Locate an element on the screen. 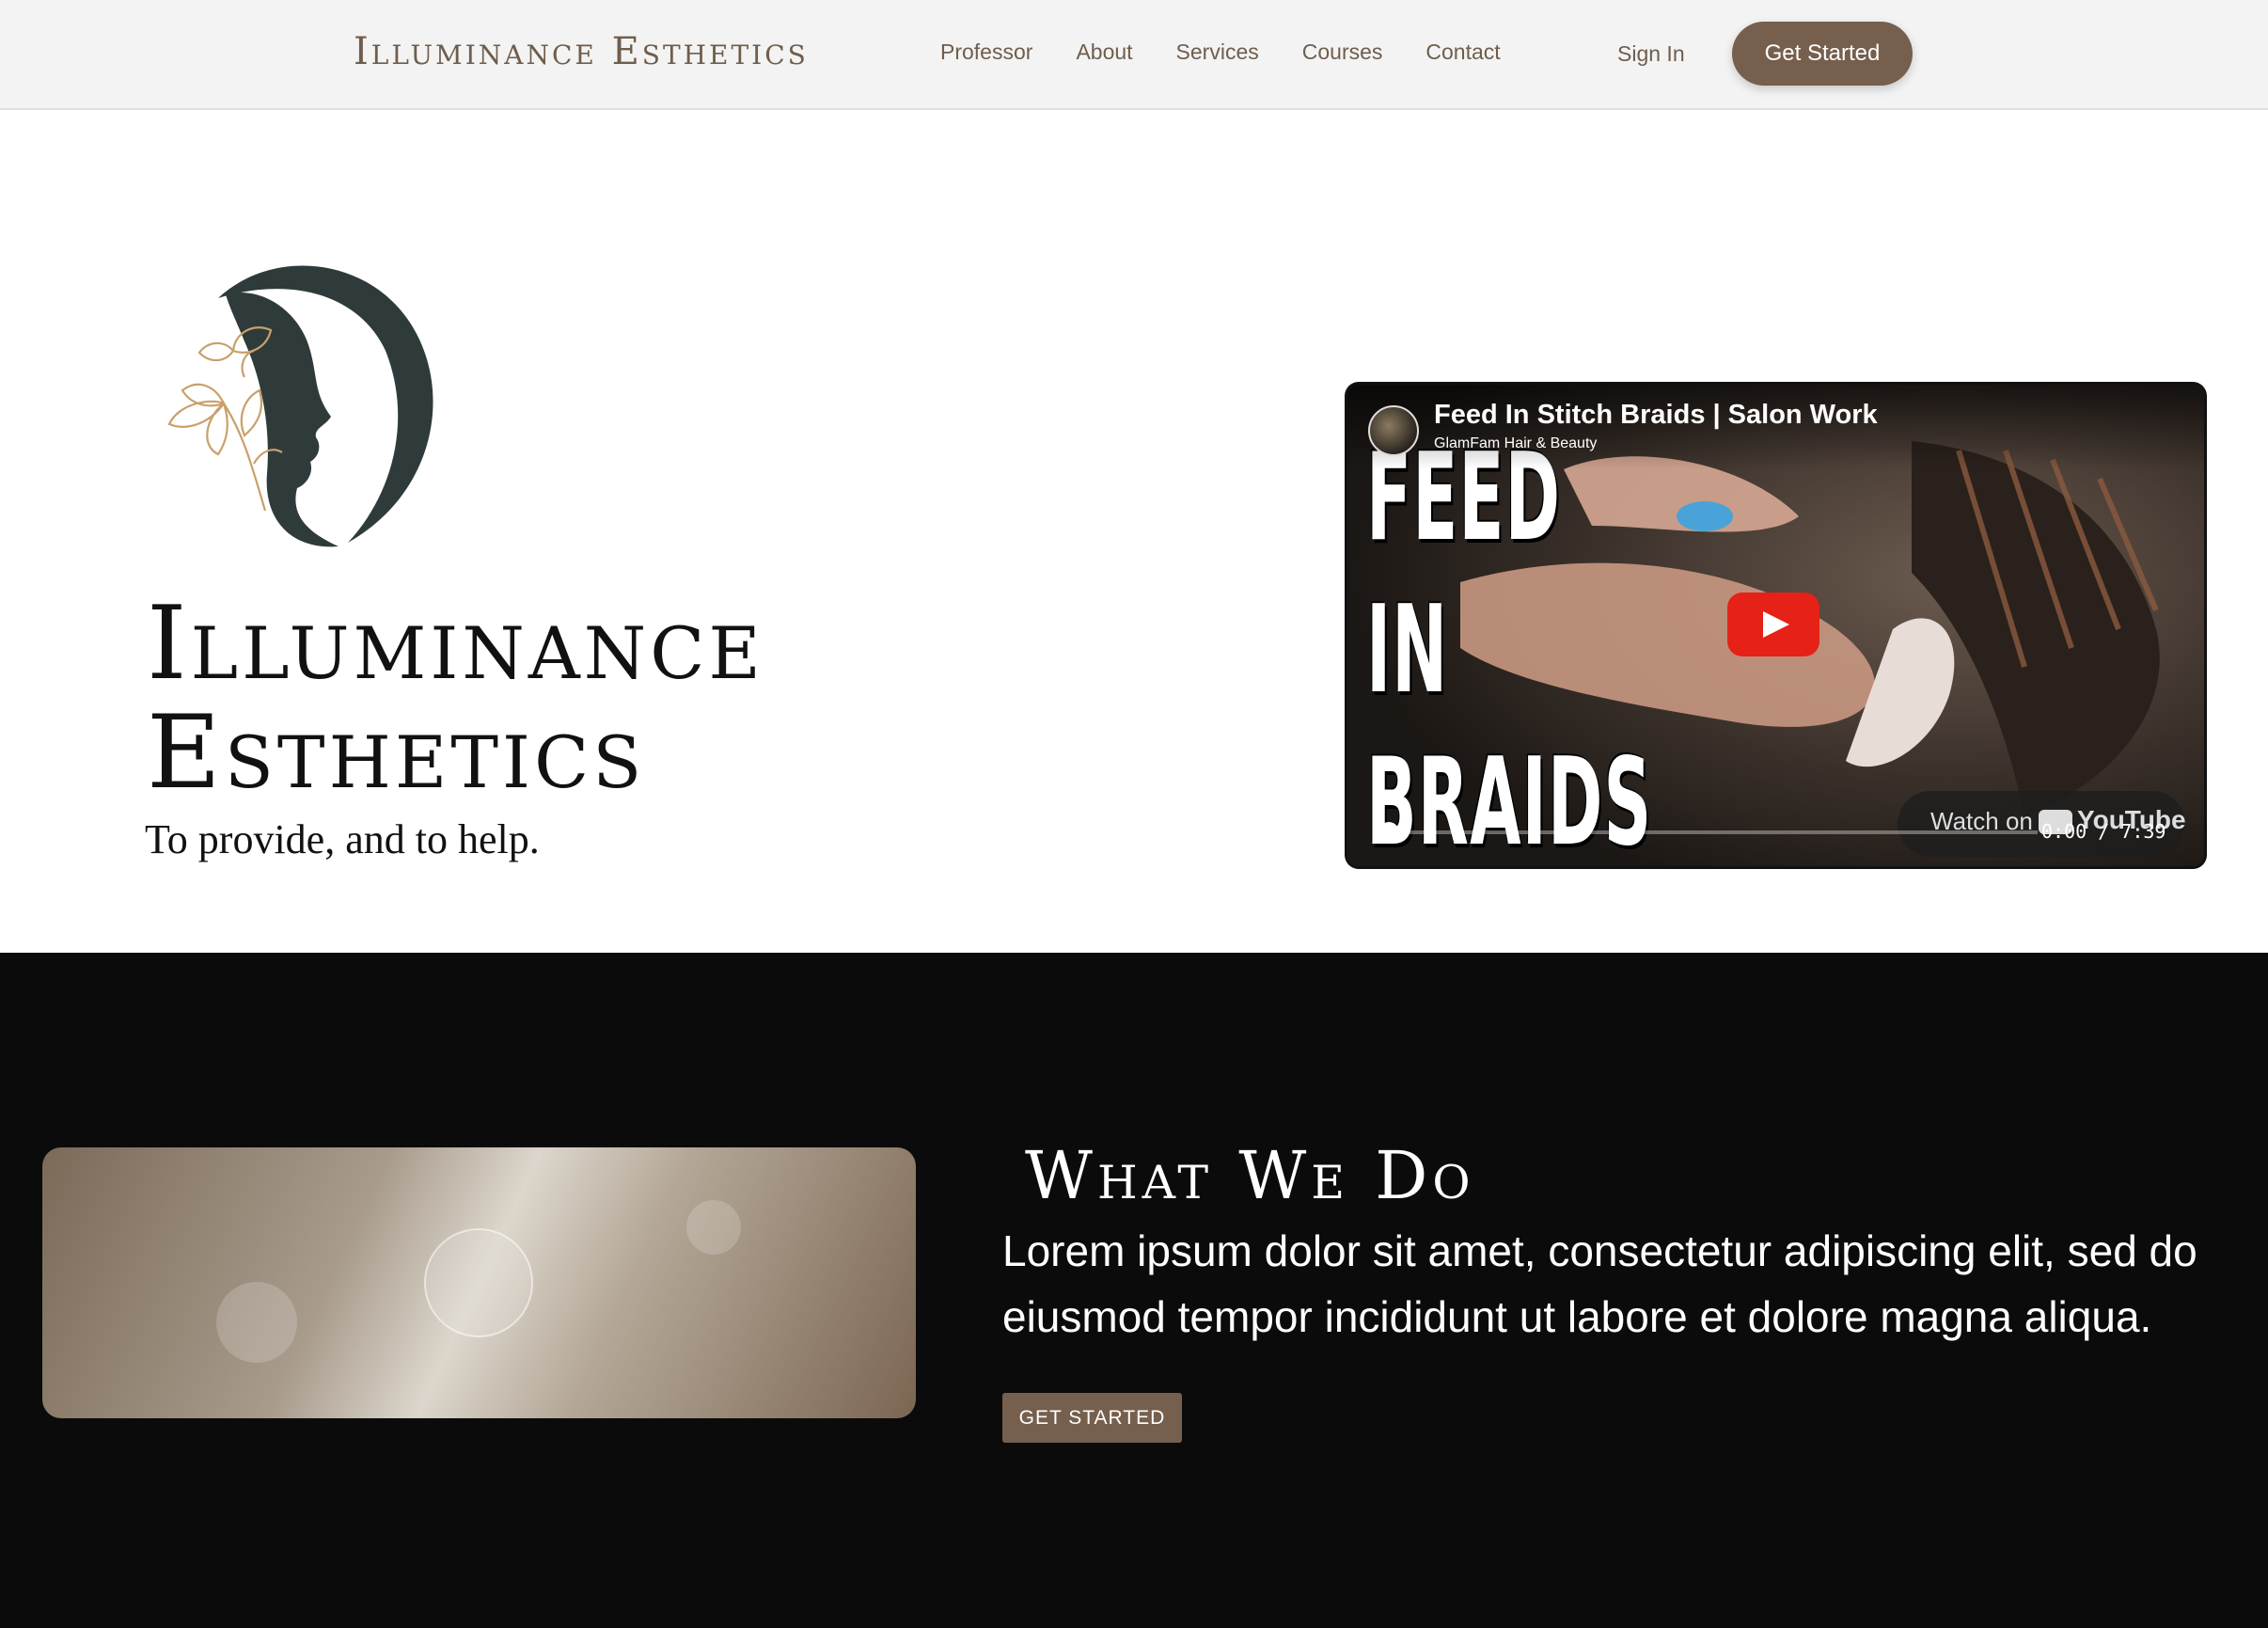 The height and width of the screenshot is (1628, 2268). hero-tagline: To provide, and to help. is located at coordinates (342, 839).